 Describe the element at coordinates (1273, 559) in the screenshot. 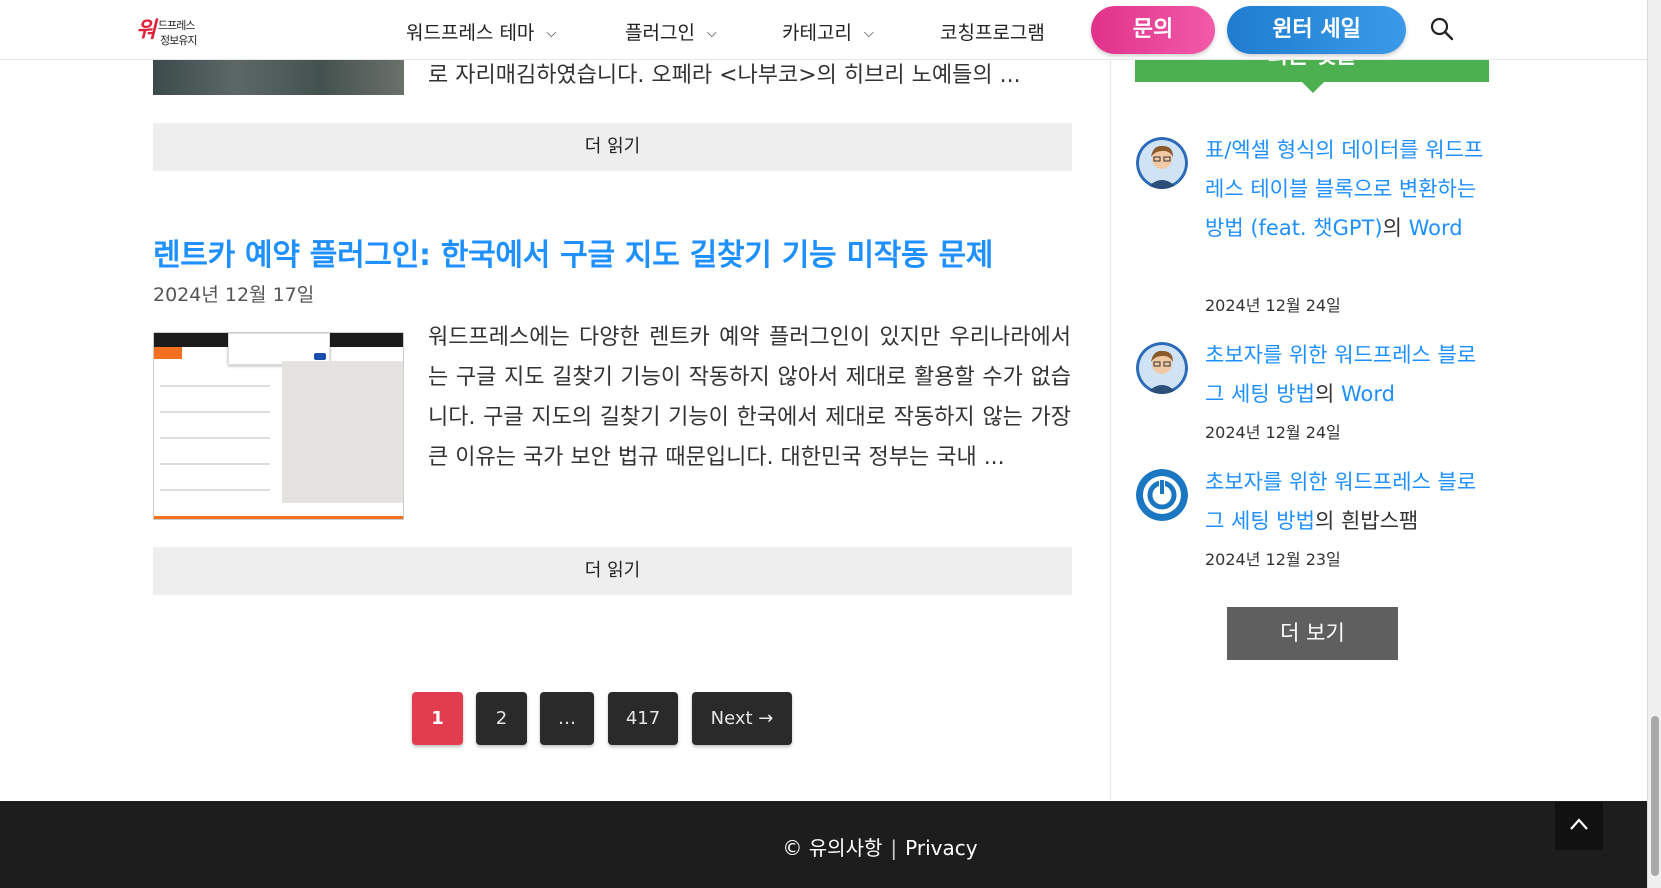

I see `comment-date: 2024년 12월 23일` at that location.